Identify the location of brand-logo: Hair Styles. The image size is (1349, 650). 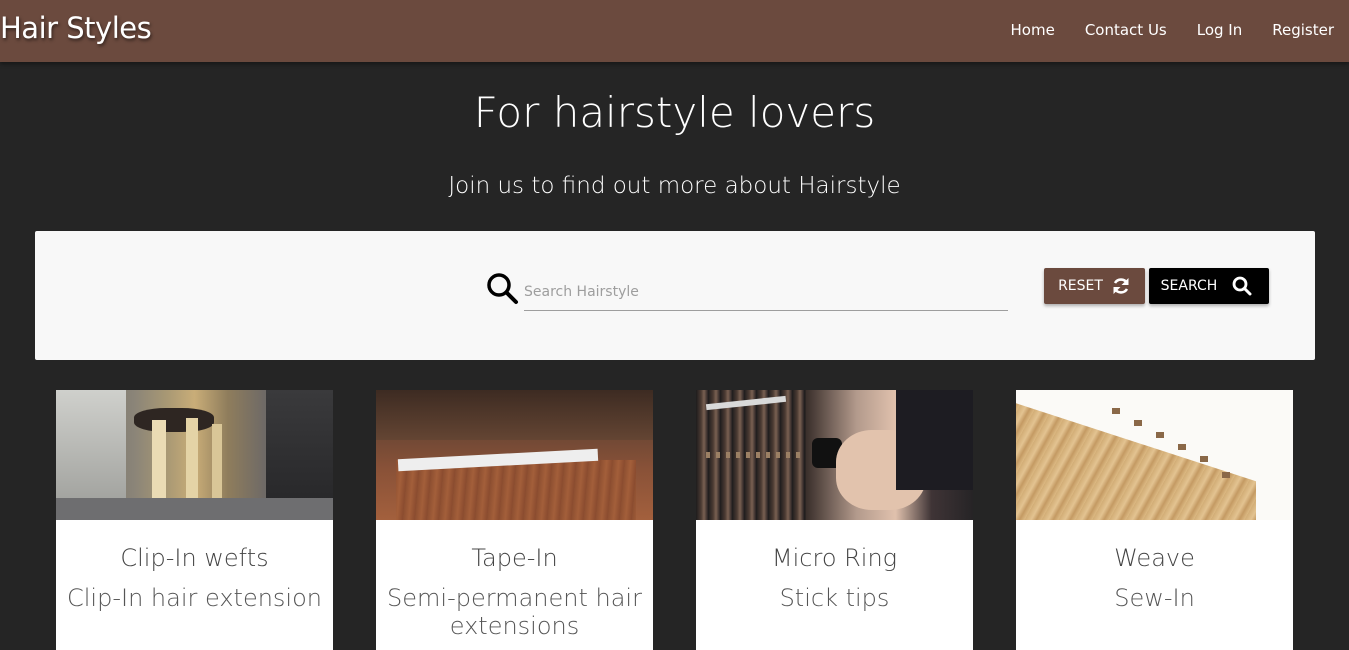
(76, 28).